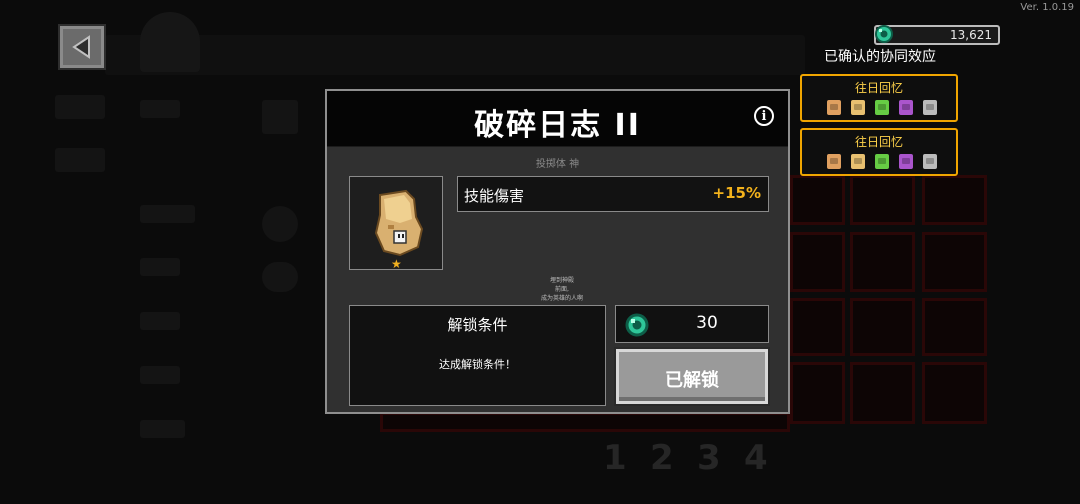 The height and width of the screenshot is (504, 1080). Describe the element at coordinates (756, 458) in the screenshot. I see `background-page-number: 4` at that location.